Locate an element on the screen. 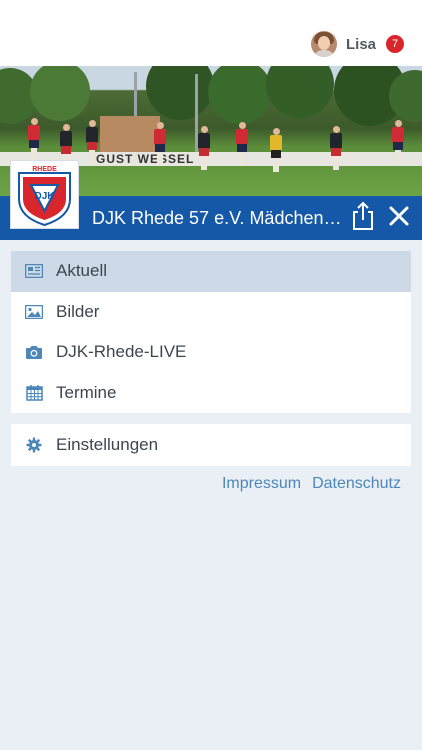 The width and height of the screenshot is (422, 750). club-crest: DJK RHEDE is located at coordinates (44, 196).